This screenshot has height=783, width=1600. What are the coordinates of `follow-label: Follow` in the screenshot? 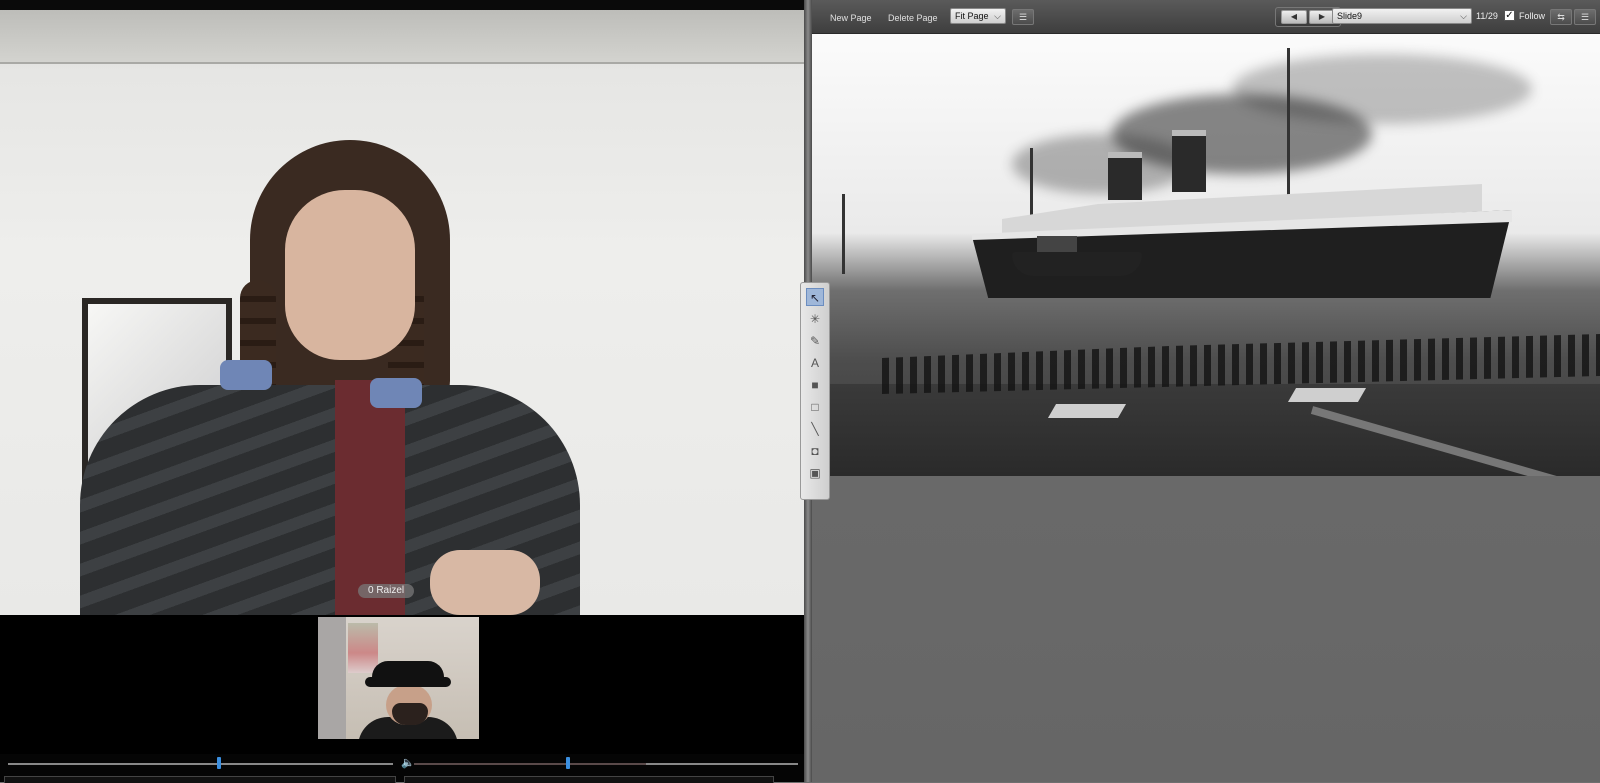 It's located at (1532, 16).